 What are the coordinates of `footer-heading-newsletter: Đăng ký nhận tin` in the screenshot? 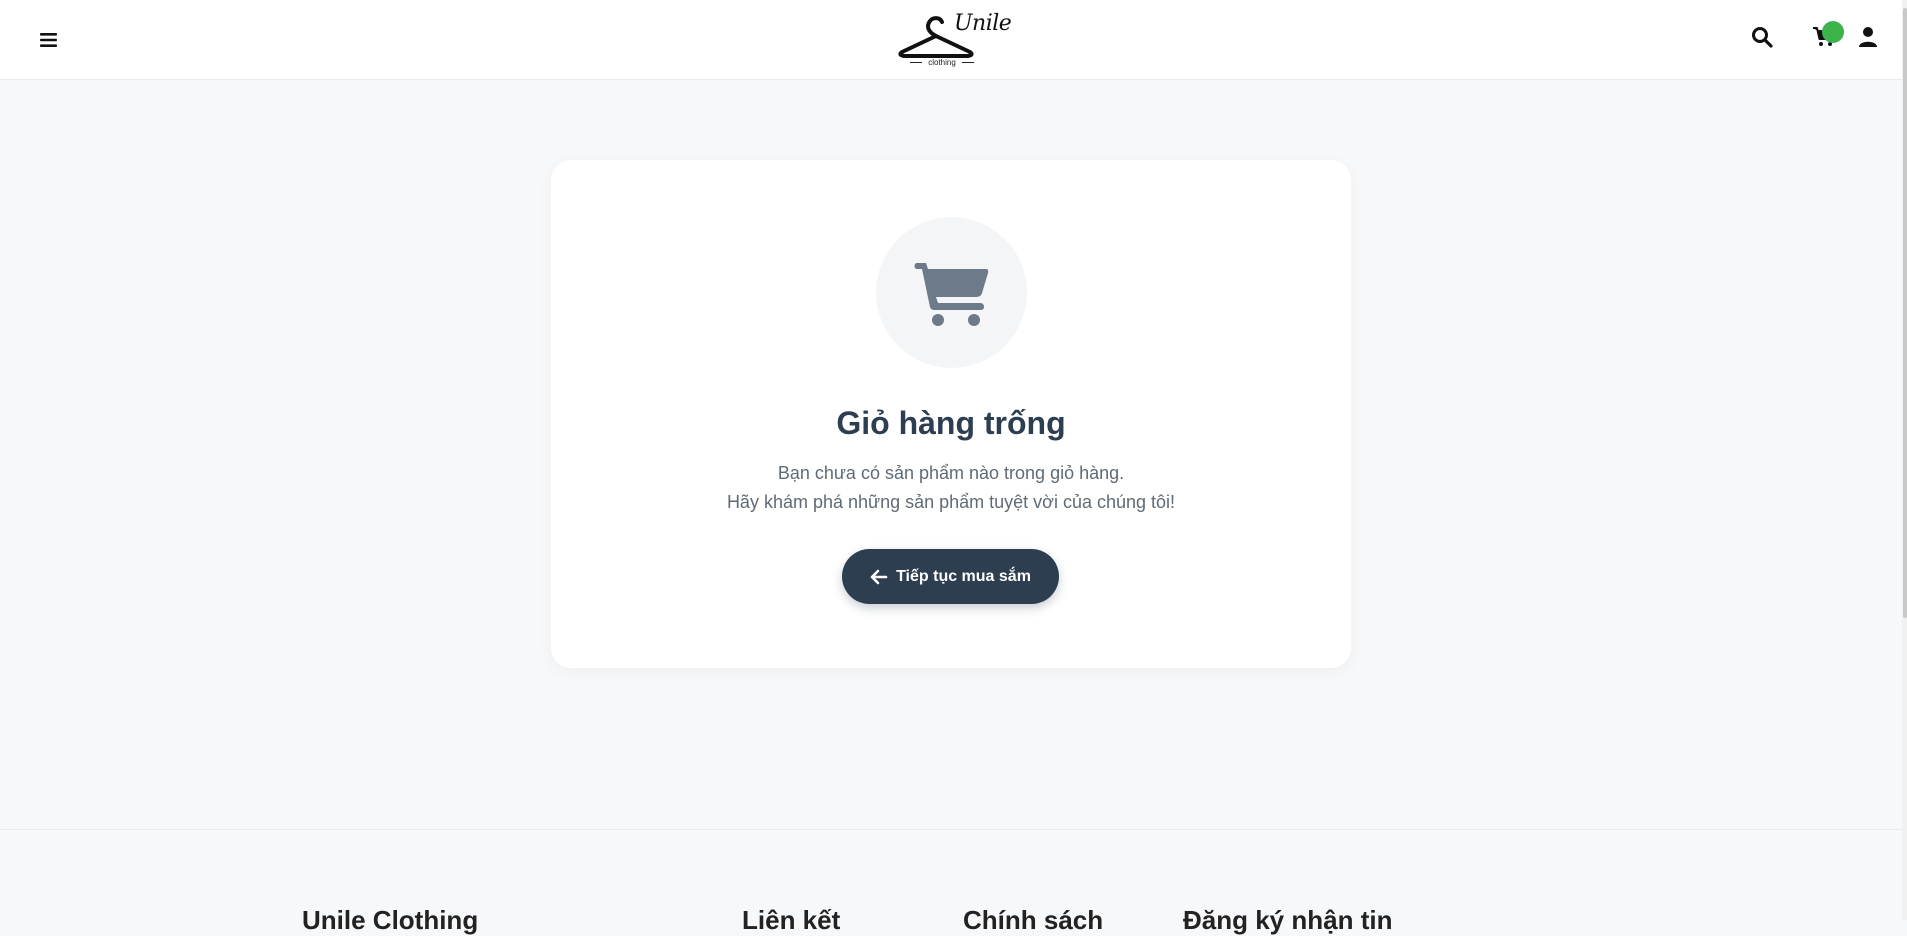 It's located at (1288, 920).